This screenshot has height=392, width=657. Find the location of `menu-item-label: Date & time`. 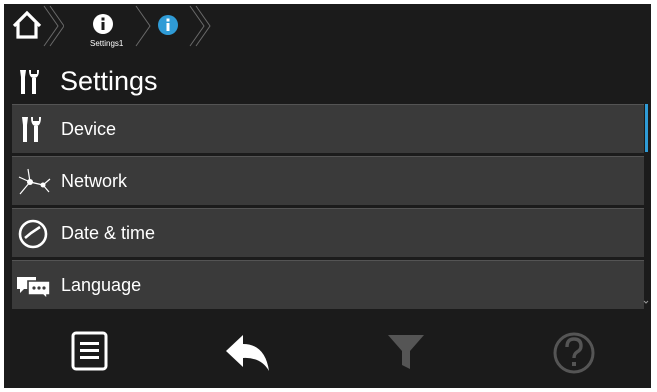

menu-item-label: Date & time is located at coordinates (108, 233).